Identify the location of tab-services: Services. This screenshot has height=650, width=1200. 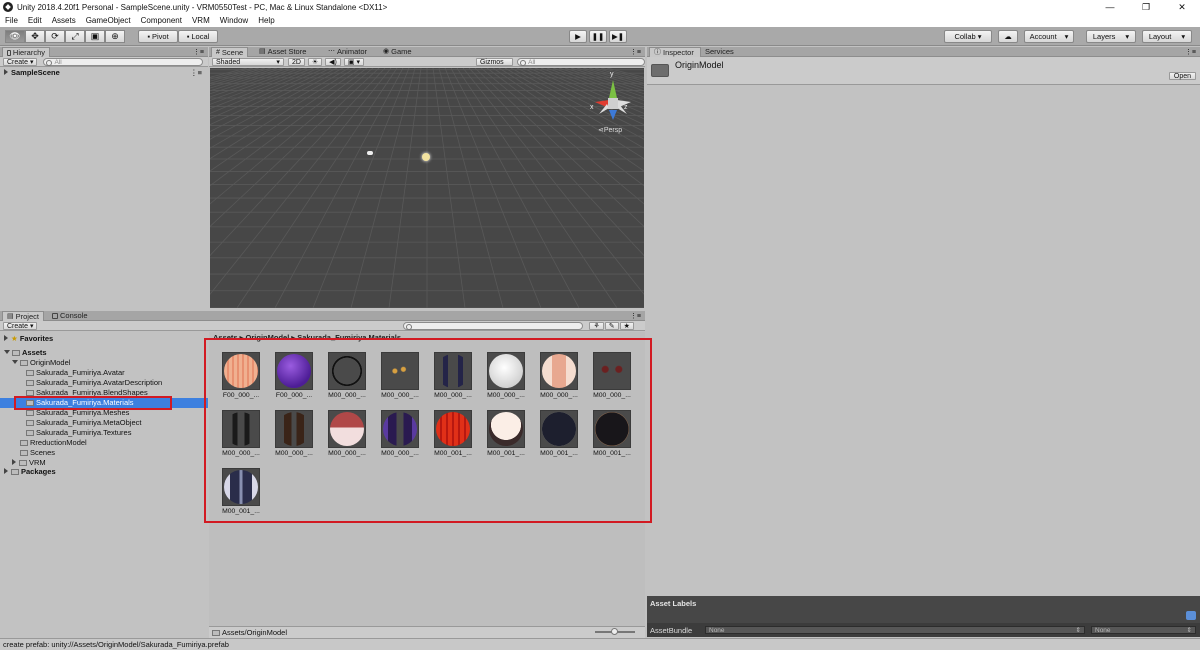
(719, 52).